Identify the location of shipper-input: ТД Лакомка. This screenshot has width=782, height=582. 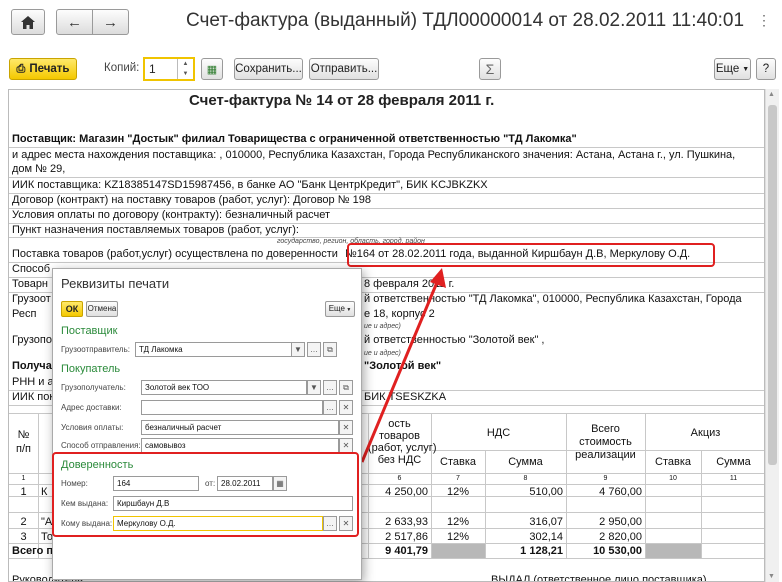
(220, 349).